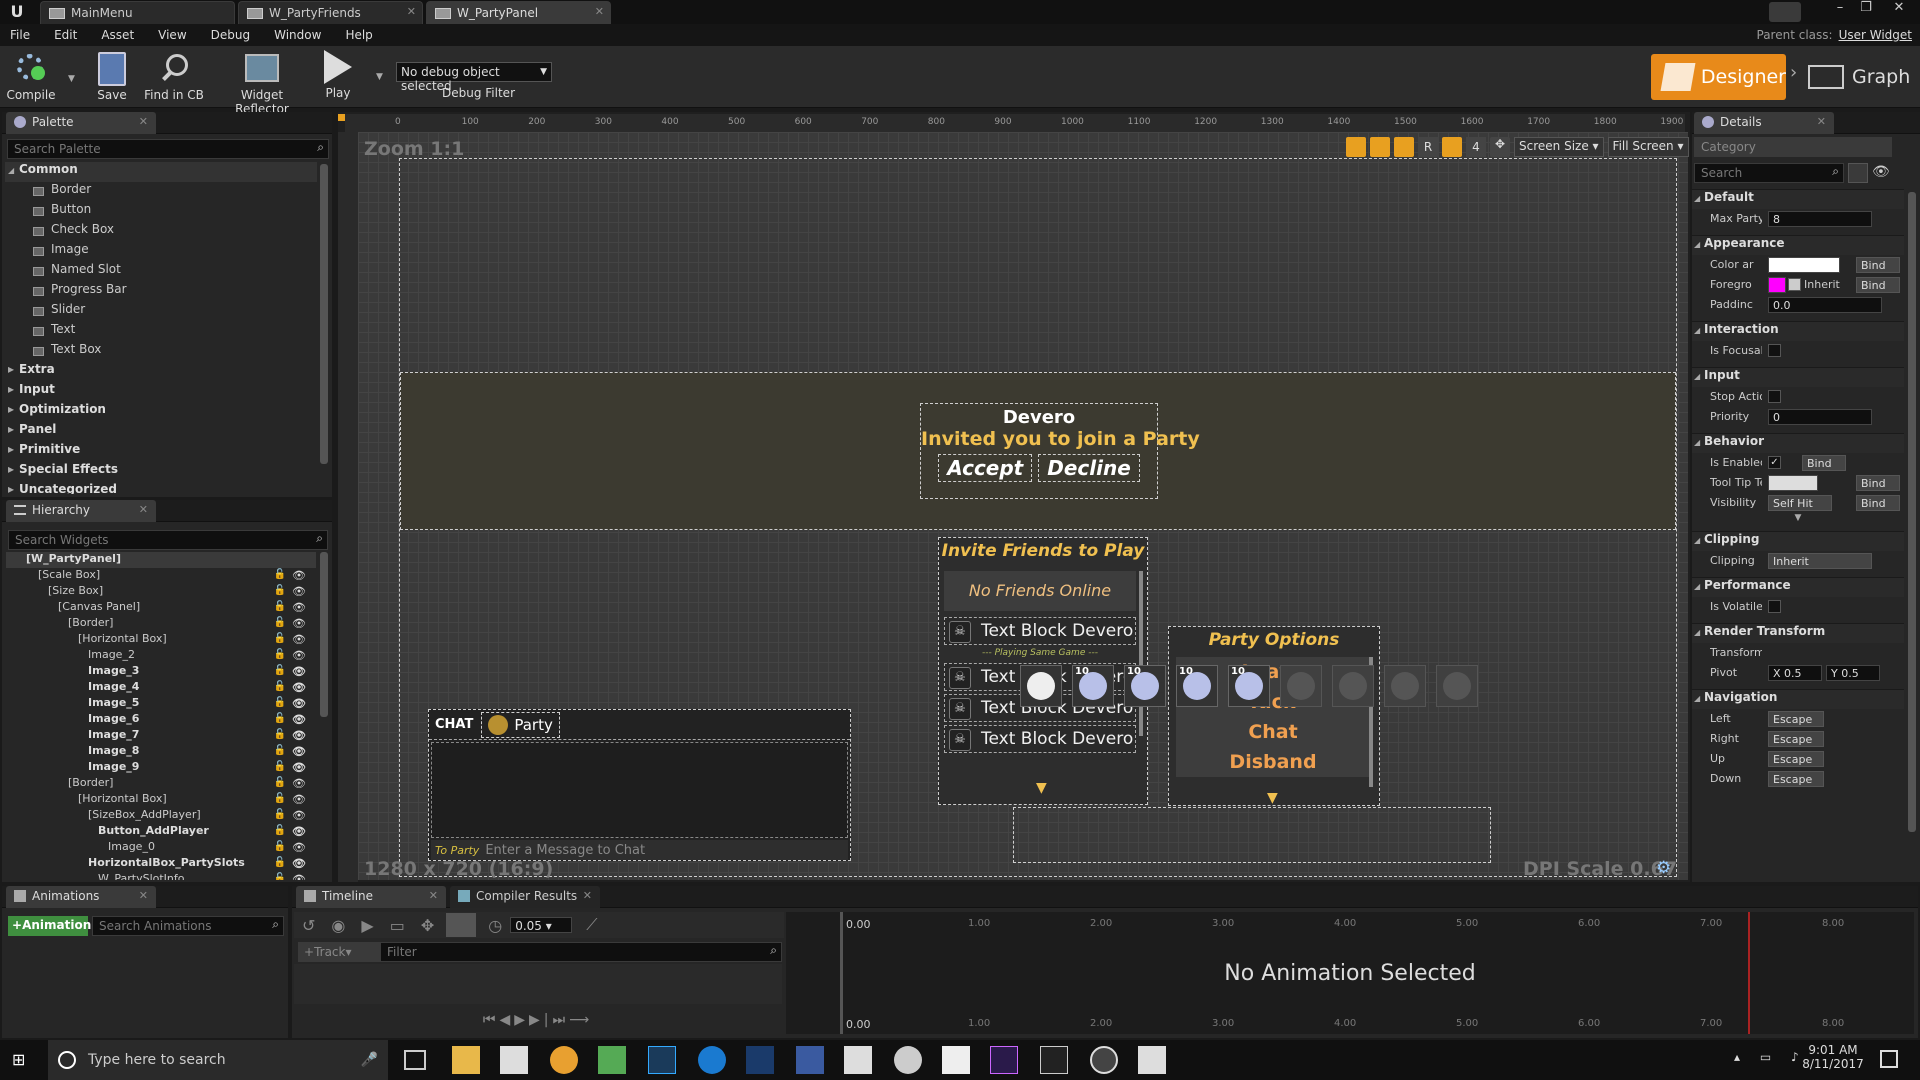  I want to click on tab-party-panel: W_PartyPanel ✕, so click(518, 12).